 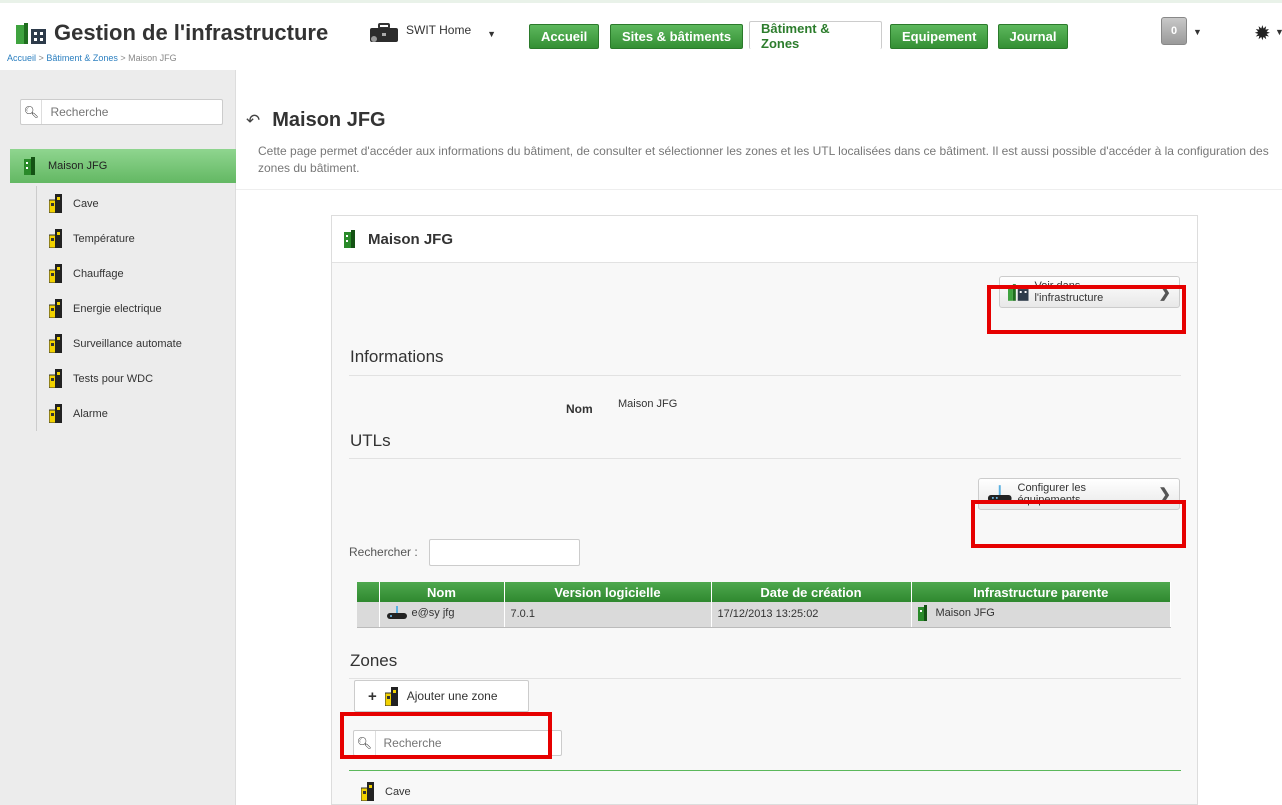 What do you see at coordinates (384, 32) in the screenshot?
I see `briefcase-icon` at bounding box center [384, 32].